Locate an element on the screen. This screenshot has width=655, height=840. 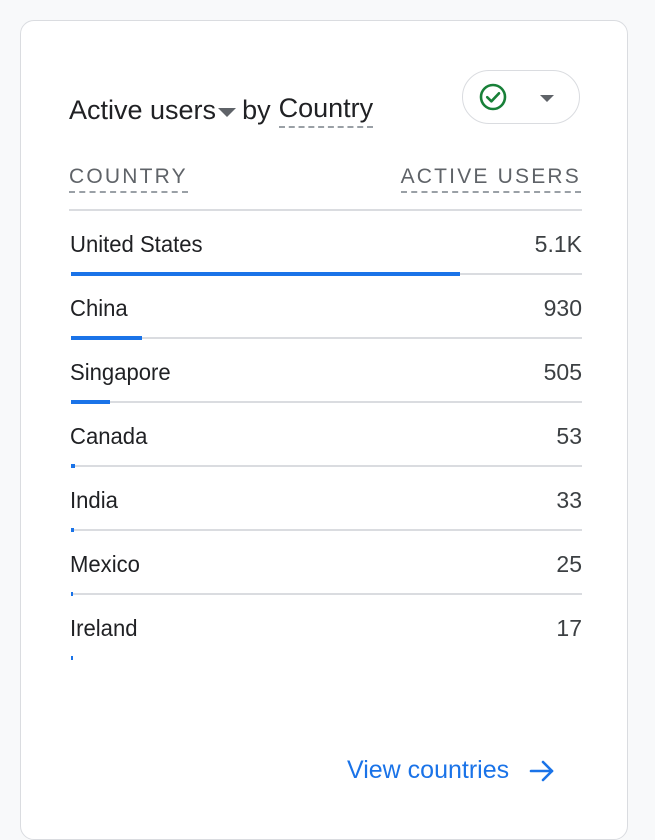
row-value: 17 is located at coordinates (569, 628).